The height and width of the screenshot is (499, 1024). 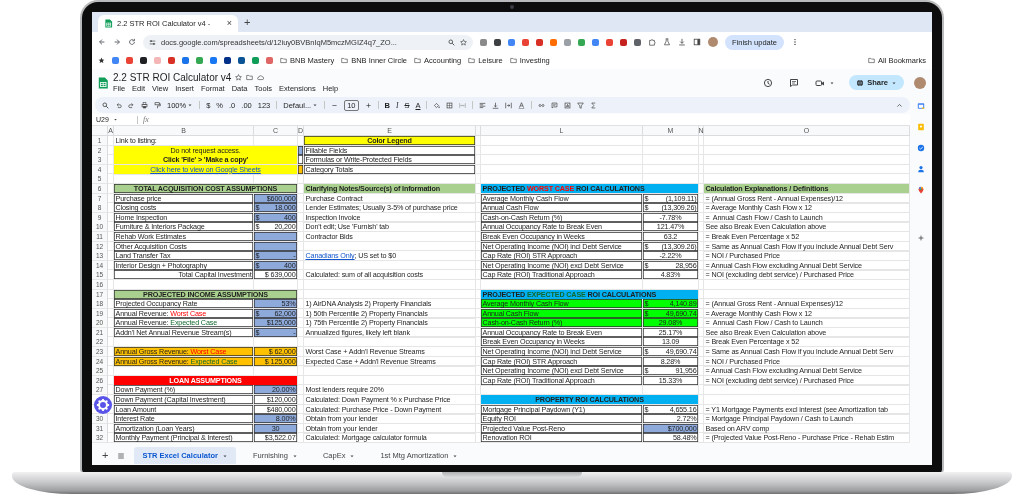 What do you see at coordinates (157, 105) in the screenshot?
I see `paint-format-icon` at bounding box center [157, 105].